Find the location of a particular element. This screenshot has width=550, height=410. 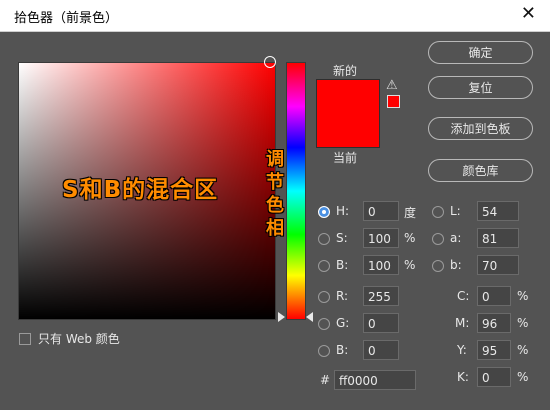

hue-slider is located at coordinates (296, 191).